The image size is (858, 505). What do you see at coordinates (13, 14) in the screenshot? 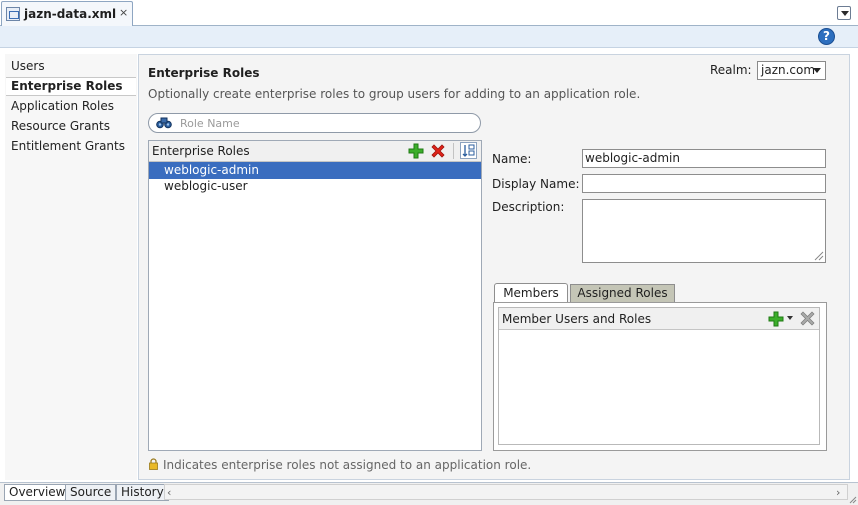
I see `xml-file-icon` at bounding box center [13, 14].